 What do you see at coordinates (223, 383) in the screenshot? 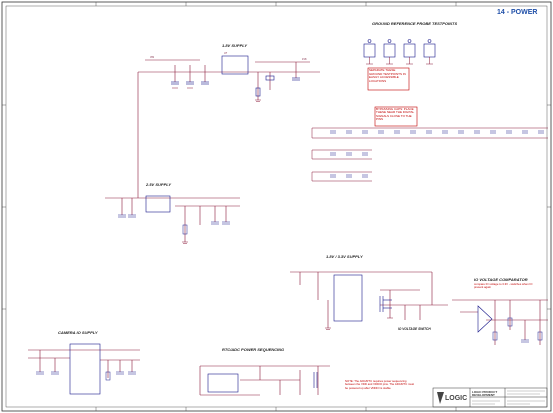
I see `rtc-seq-ic` at bounding box center [223, 383].